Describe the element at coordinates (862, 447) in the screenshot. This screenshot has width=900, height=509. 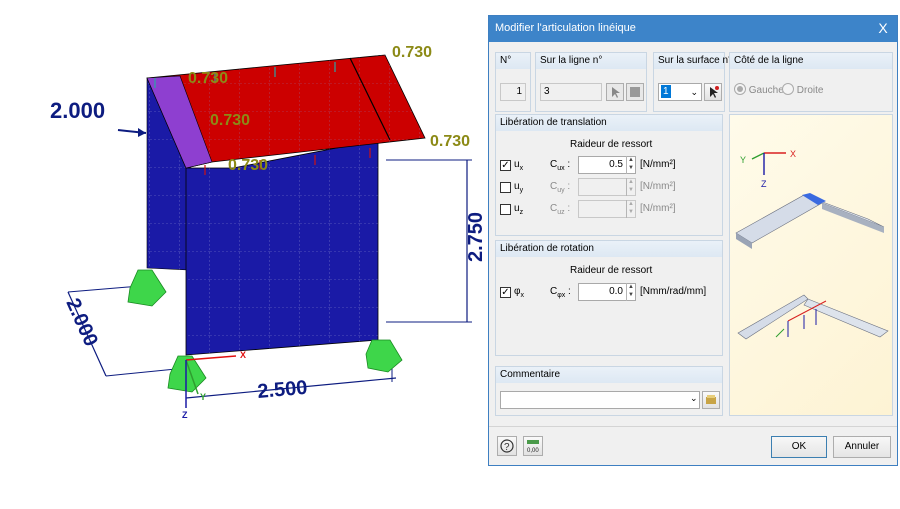
I see `cancel-button: Annuler` at that location.